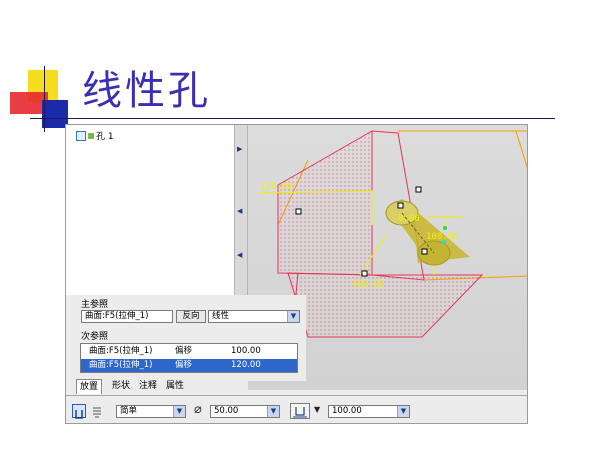  I want to click on depth-input: 100.00 ▼, so click(369, 411).